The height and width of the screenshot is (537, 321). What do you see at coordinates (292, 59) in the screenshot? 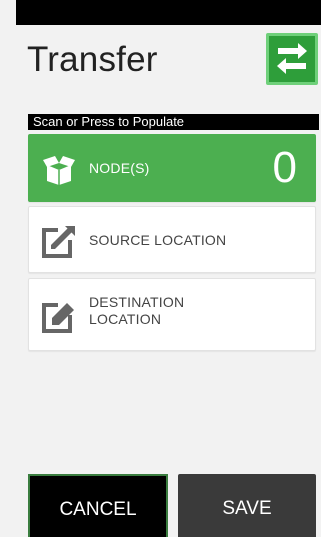
I see `transfer-arrows-icon` at bounding box center [292, 59].